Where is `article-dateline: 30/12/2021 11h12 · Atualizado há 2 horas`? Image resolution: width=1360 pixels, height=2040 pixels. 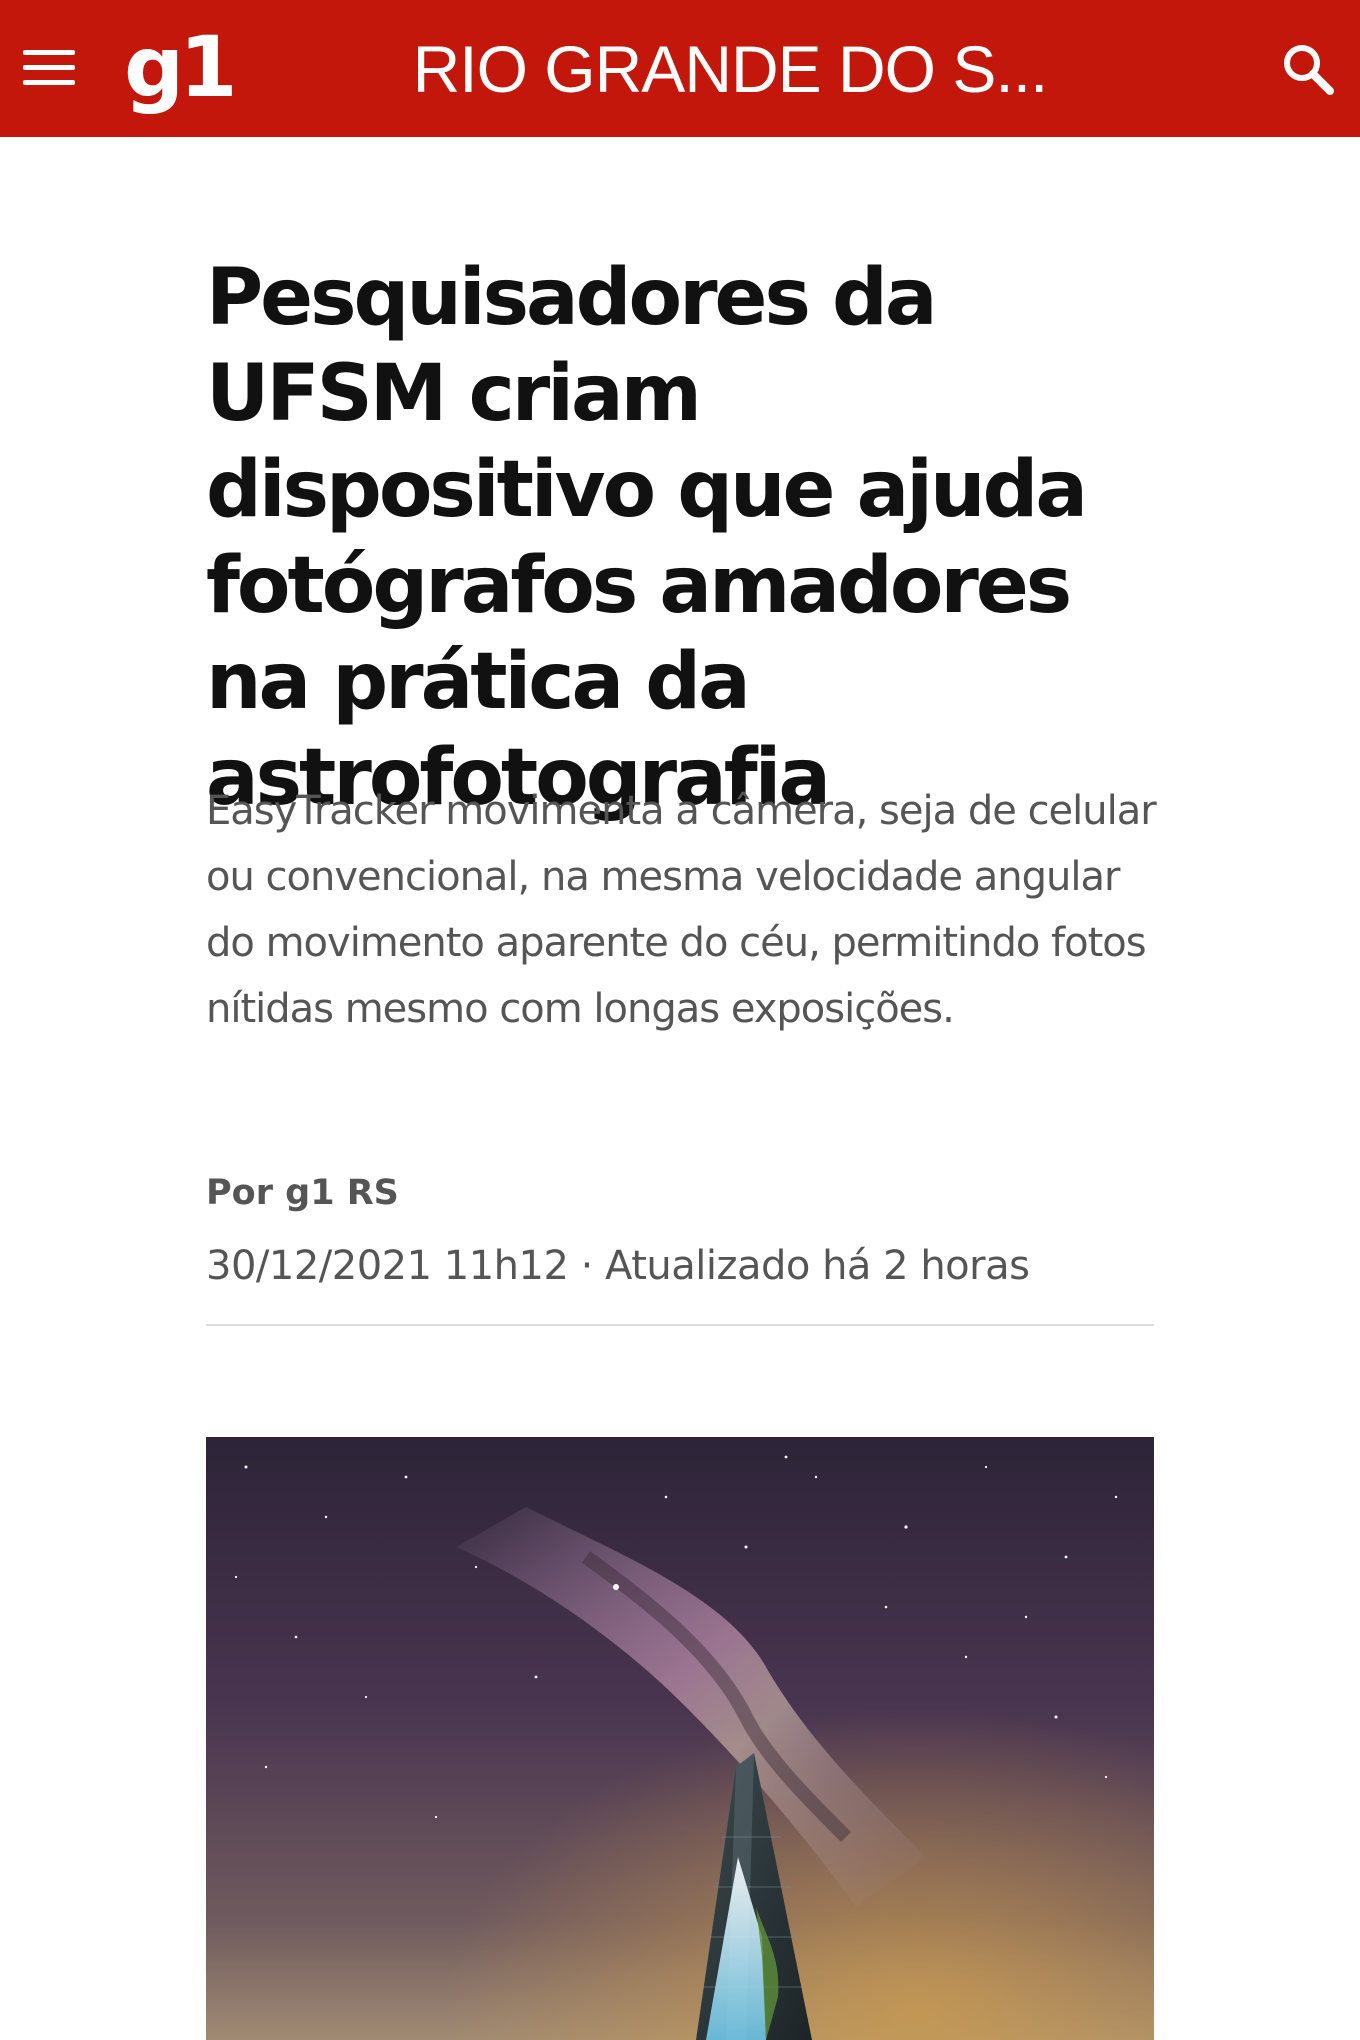
article-dateline: 30/12/2021 11h12 · Atualizado há 2 horas is located at coordinates (618, 1266).